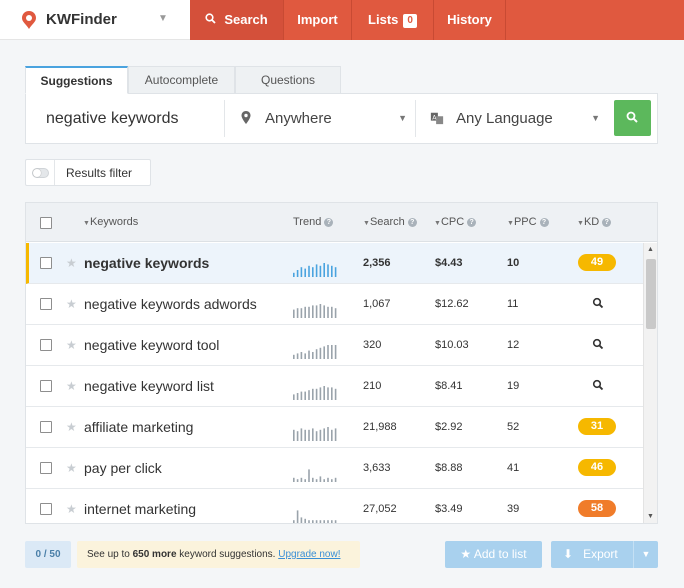 The height and width of the screenshot is (588, 684). I want to click on ppc-value: 11, so click(513, 304).